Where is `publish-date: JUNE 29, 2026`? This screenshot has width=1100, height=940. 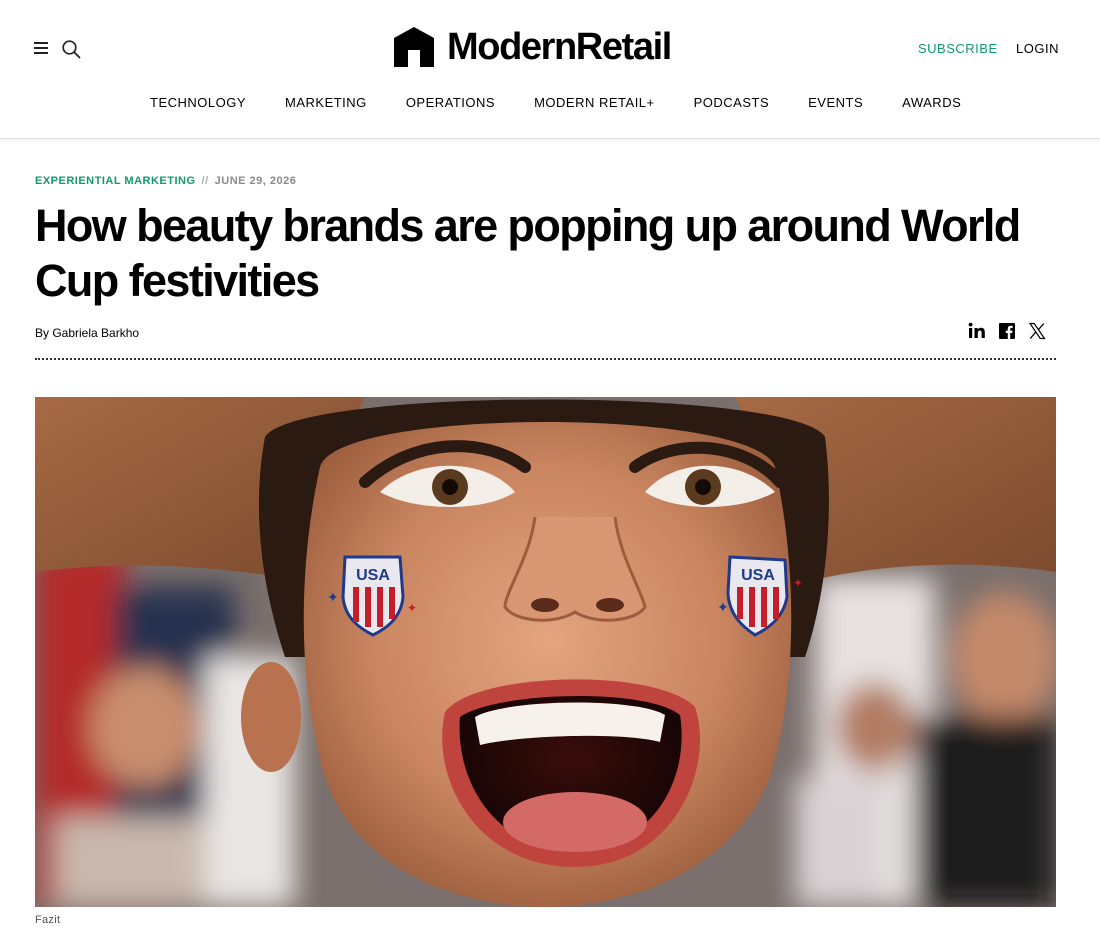 publish-date: JUNE 29, 2026 is located at coordinates (255, 181).